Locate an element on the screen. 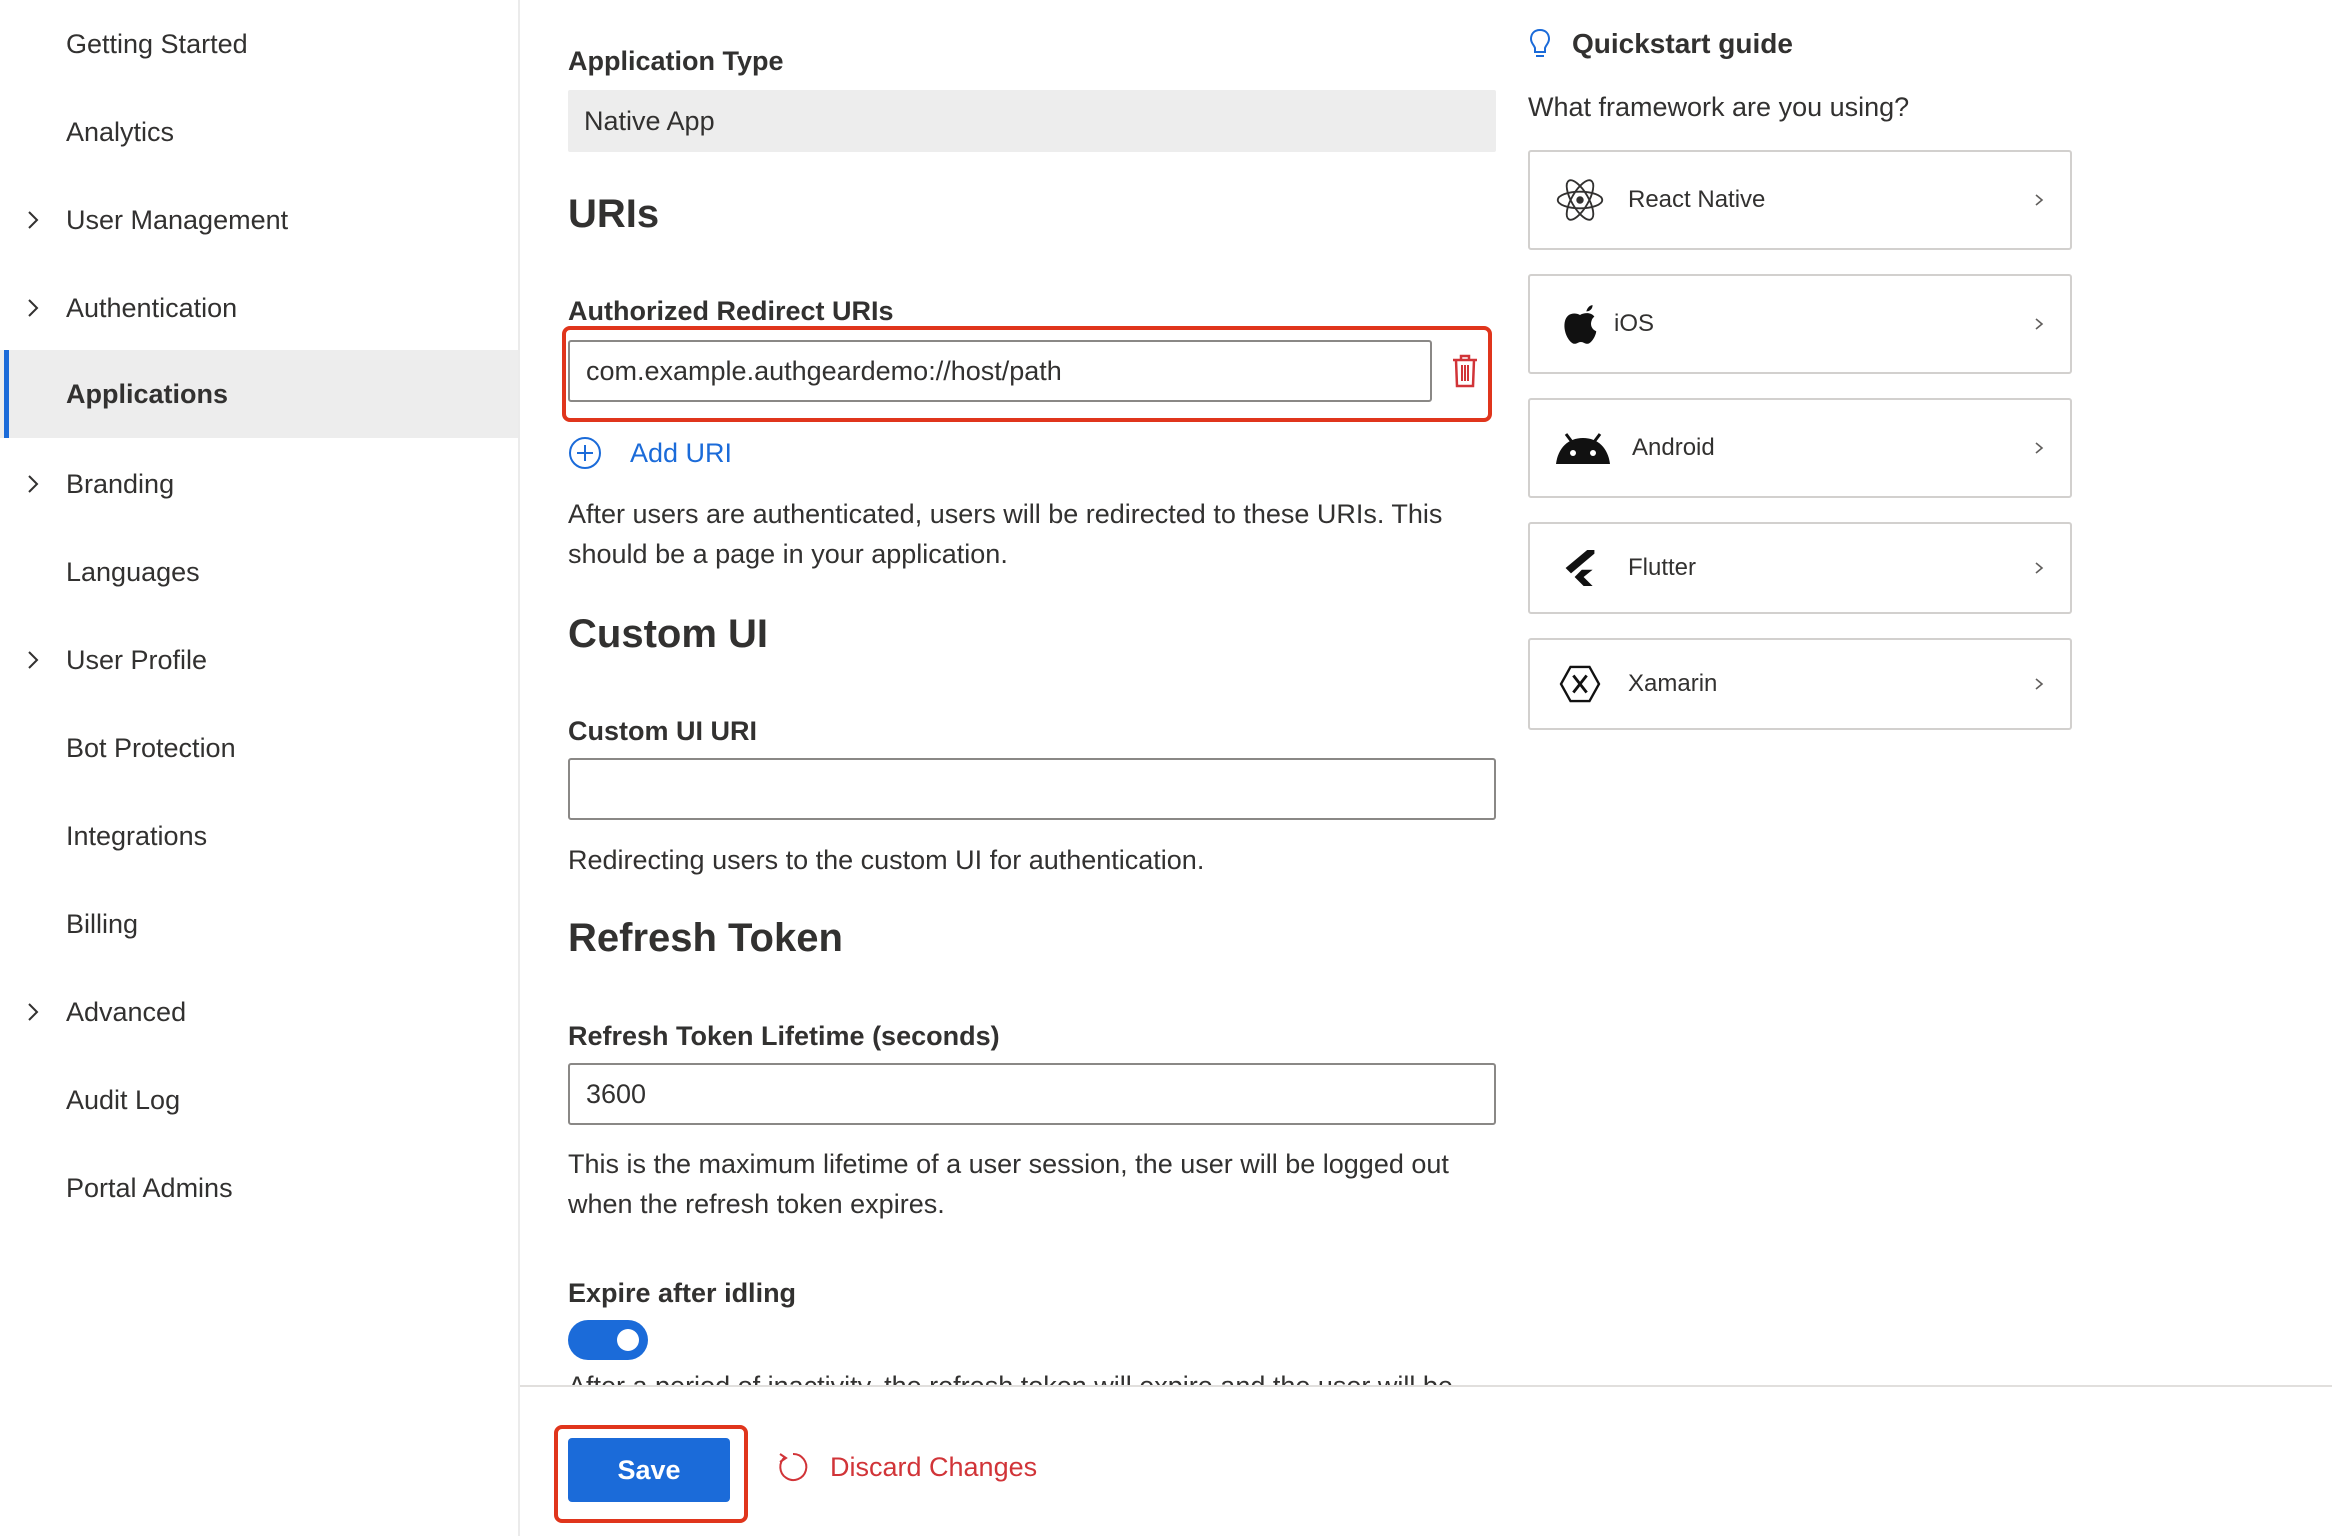 The image size is (2332, 1536). sidebar-item-label: Integrations is located at coordinates (137, 835).